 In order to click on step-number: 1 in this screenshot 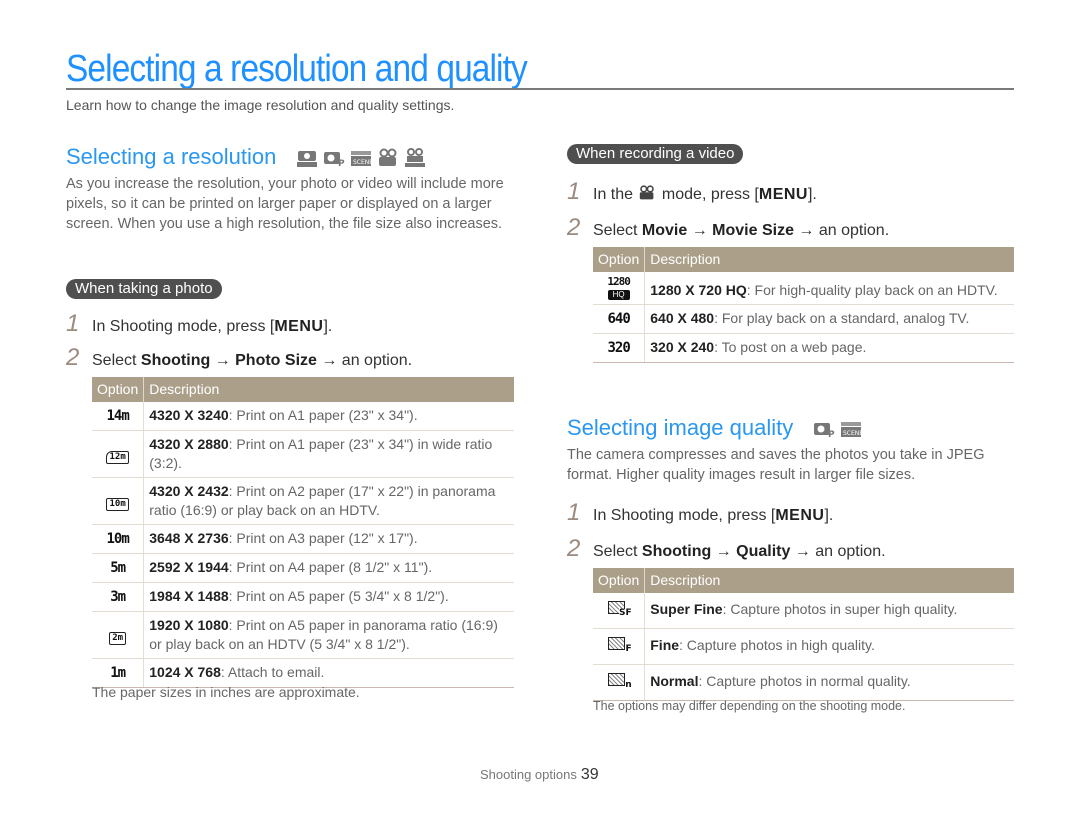, I will do `click(73, 323)`.